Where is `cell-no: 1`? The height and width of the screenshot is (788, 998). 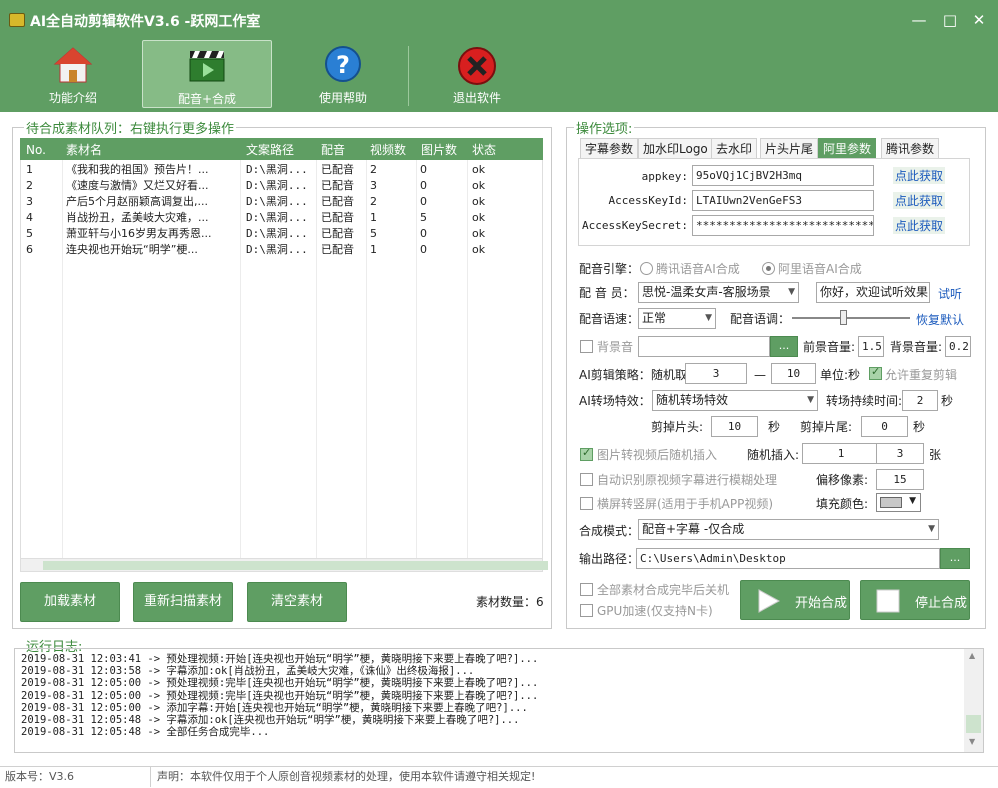 cell-no: 1 is located at coordinates (29, 169).